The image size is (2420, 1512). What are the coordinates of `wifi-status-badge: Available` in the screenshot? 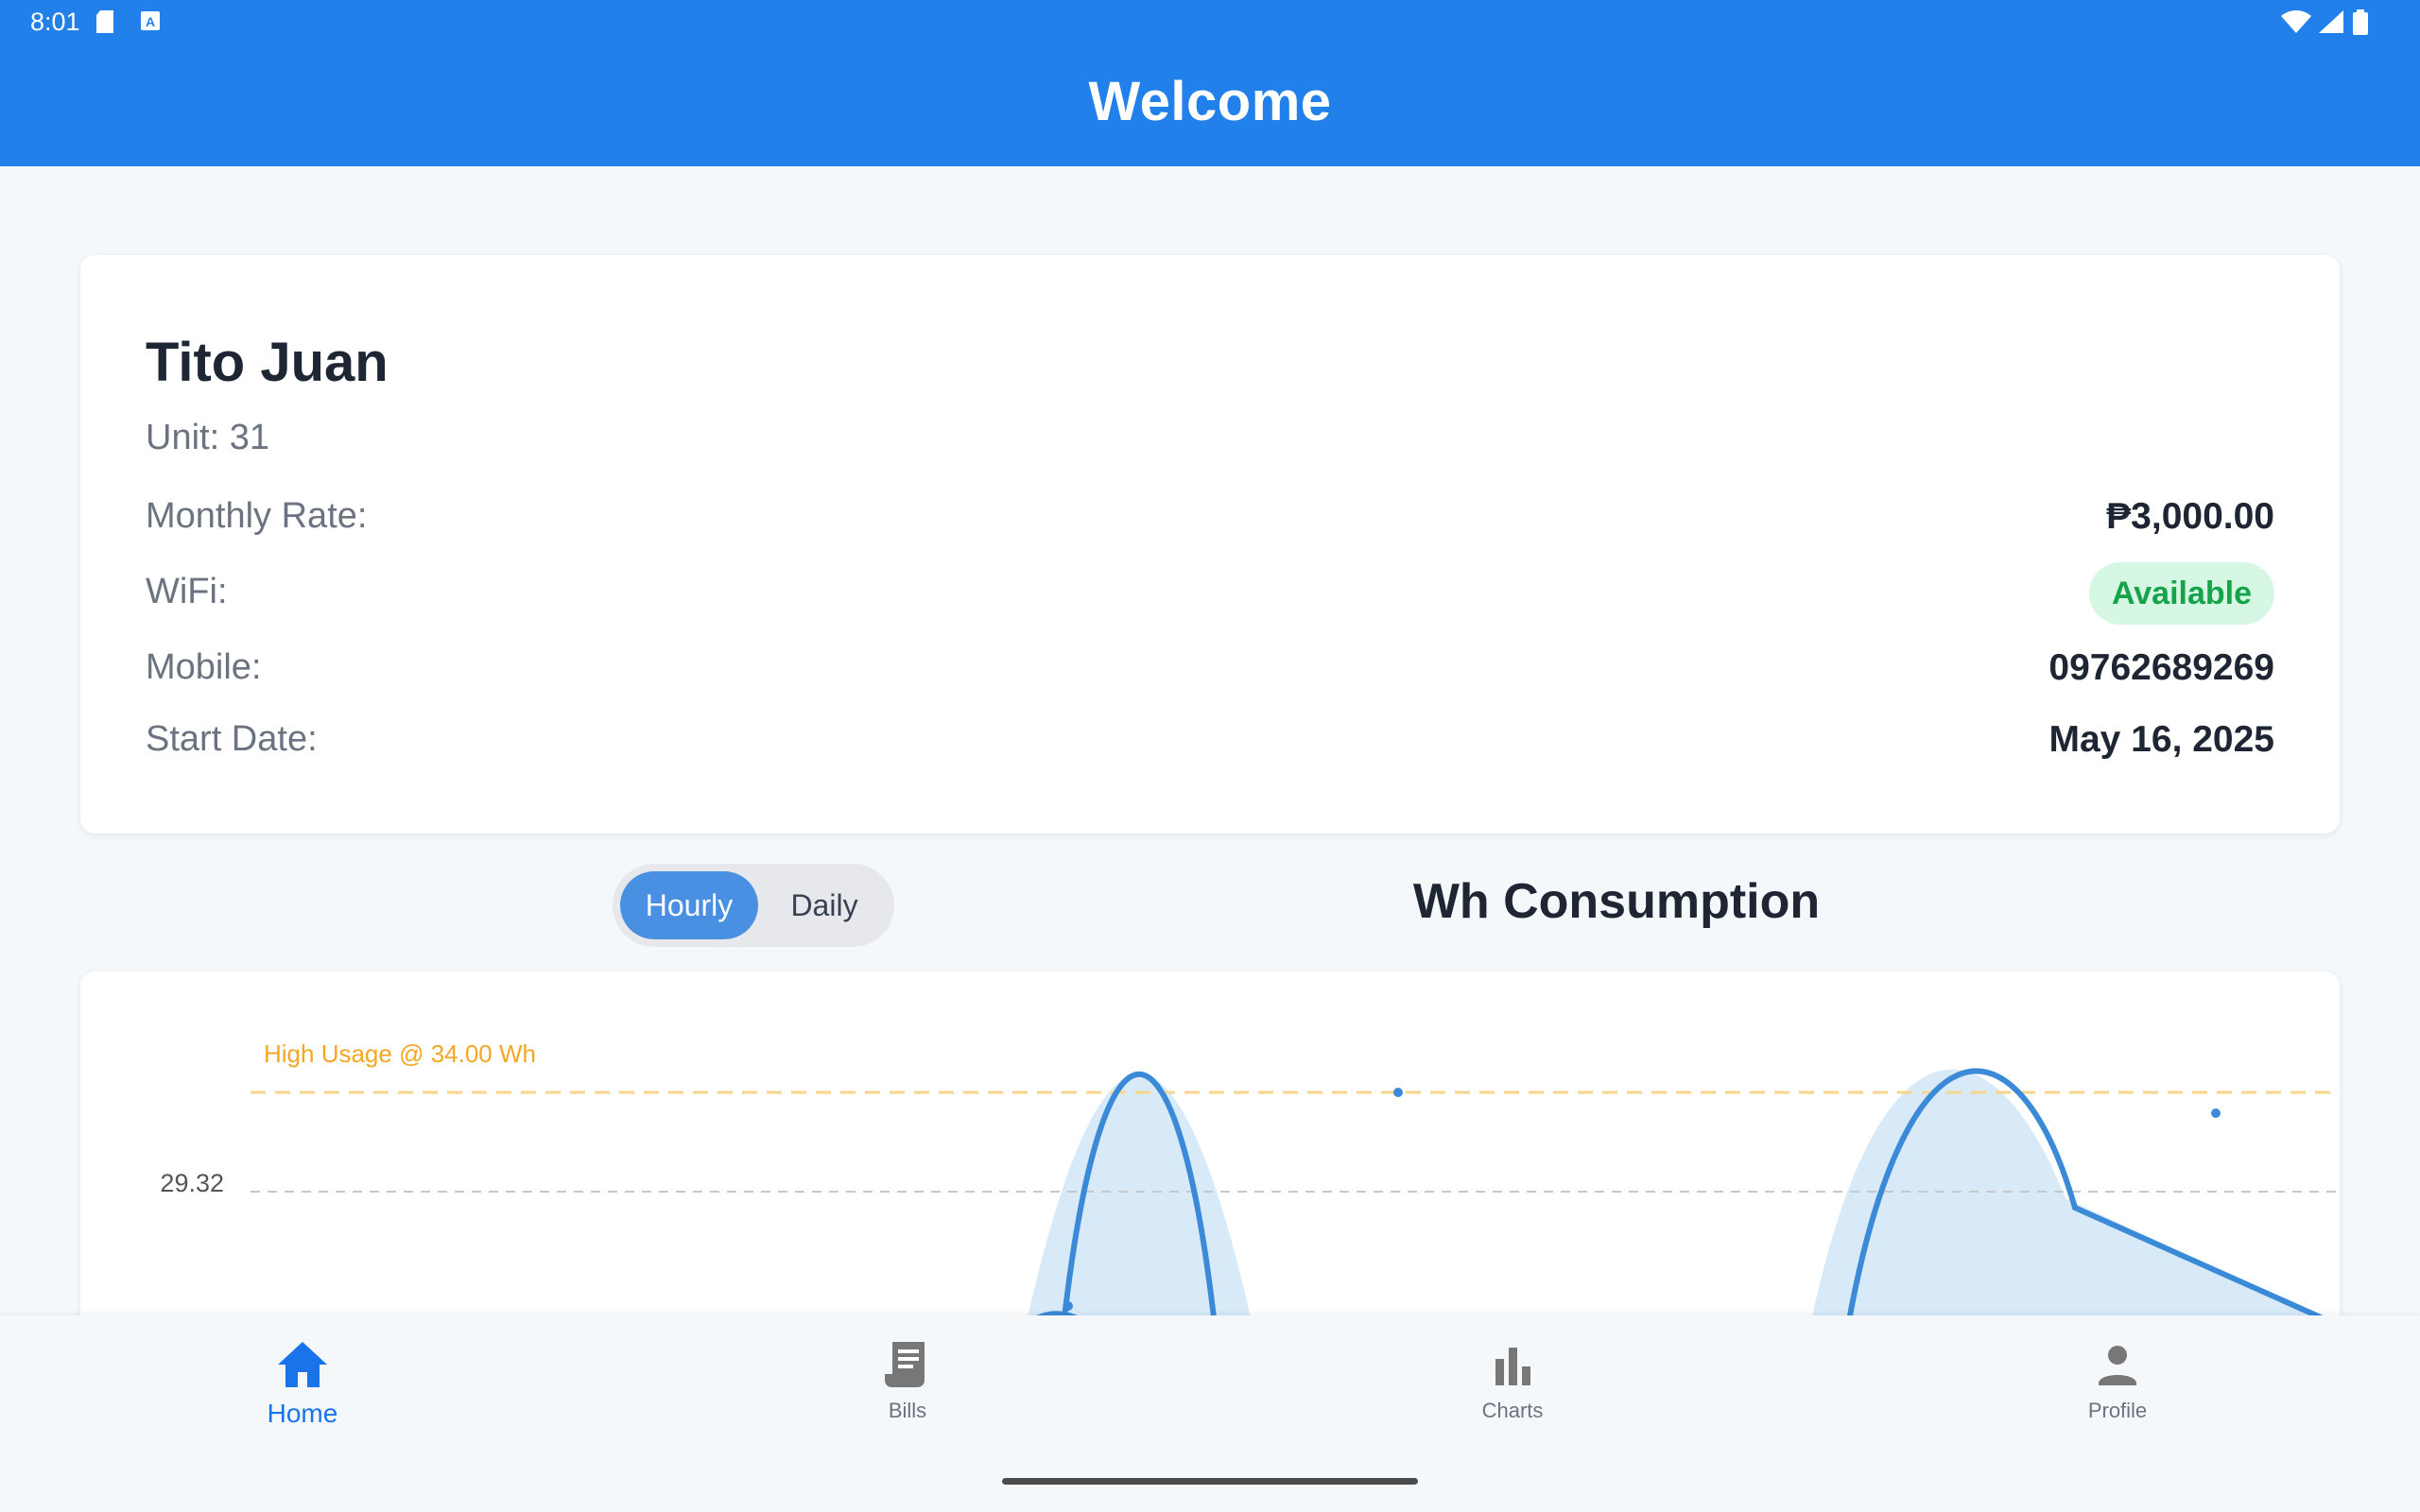 It's located at (2181, 593).